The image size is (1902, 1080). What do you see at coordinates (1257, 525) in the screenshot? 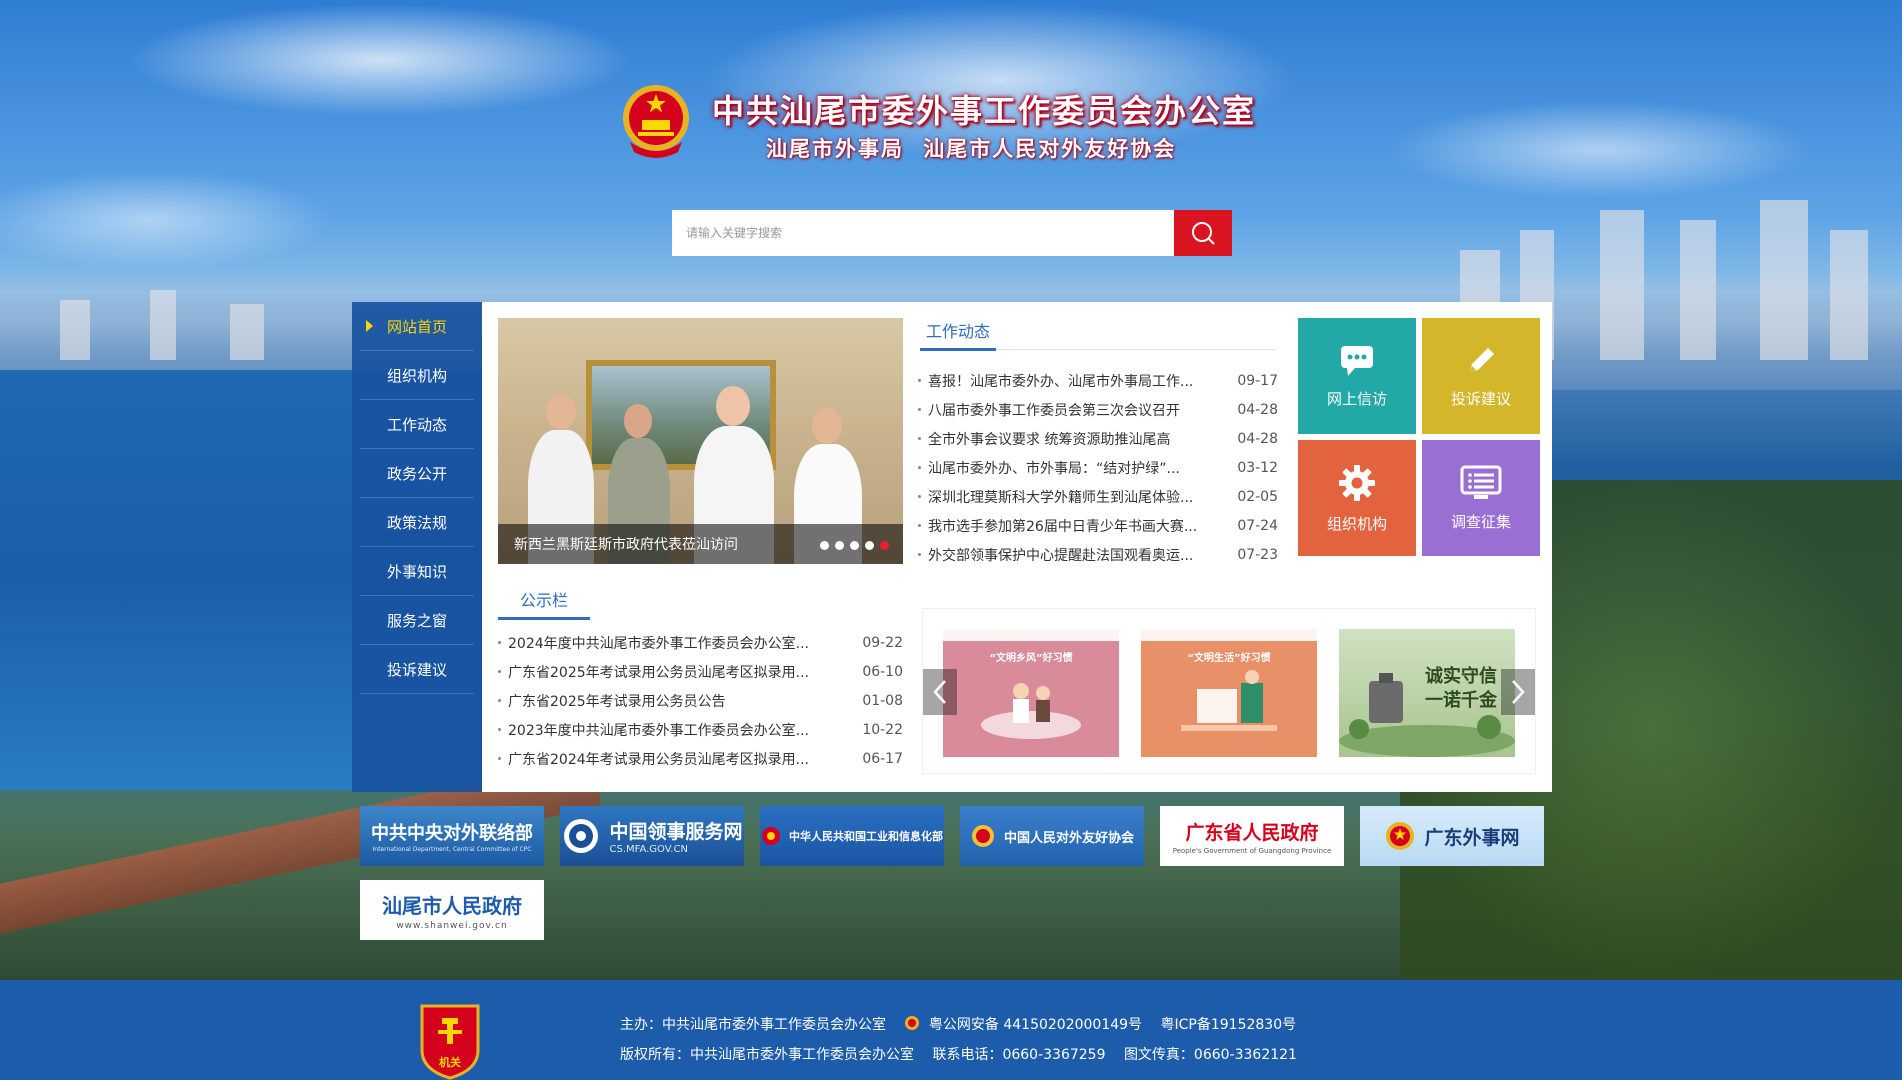
I see `news-item-date: 07-24` at bounding box center [1257, 525].